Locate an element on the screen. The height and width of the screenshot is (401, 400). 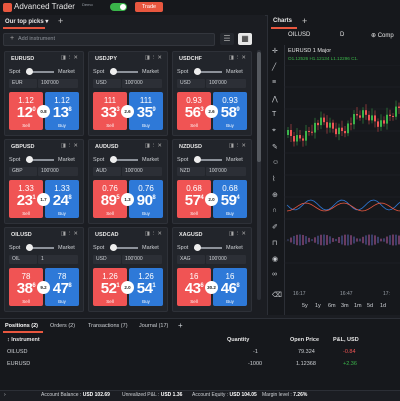
tab-charts: Charts is located at coordinates (282, 21).